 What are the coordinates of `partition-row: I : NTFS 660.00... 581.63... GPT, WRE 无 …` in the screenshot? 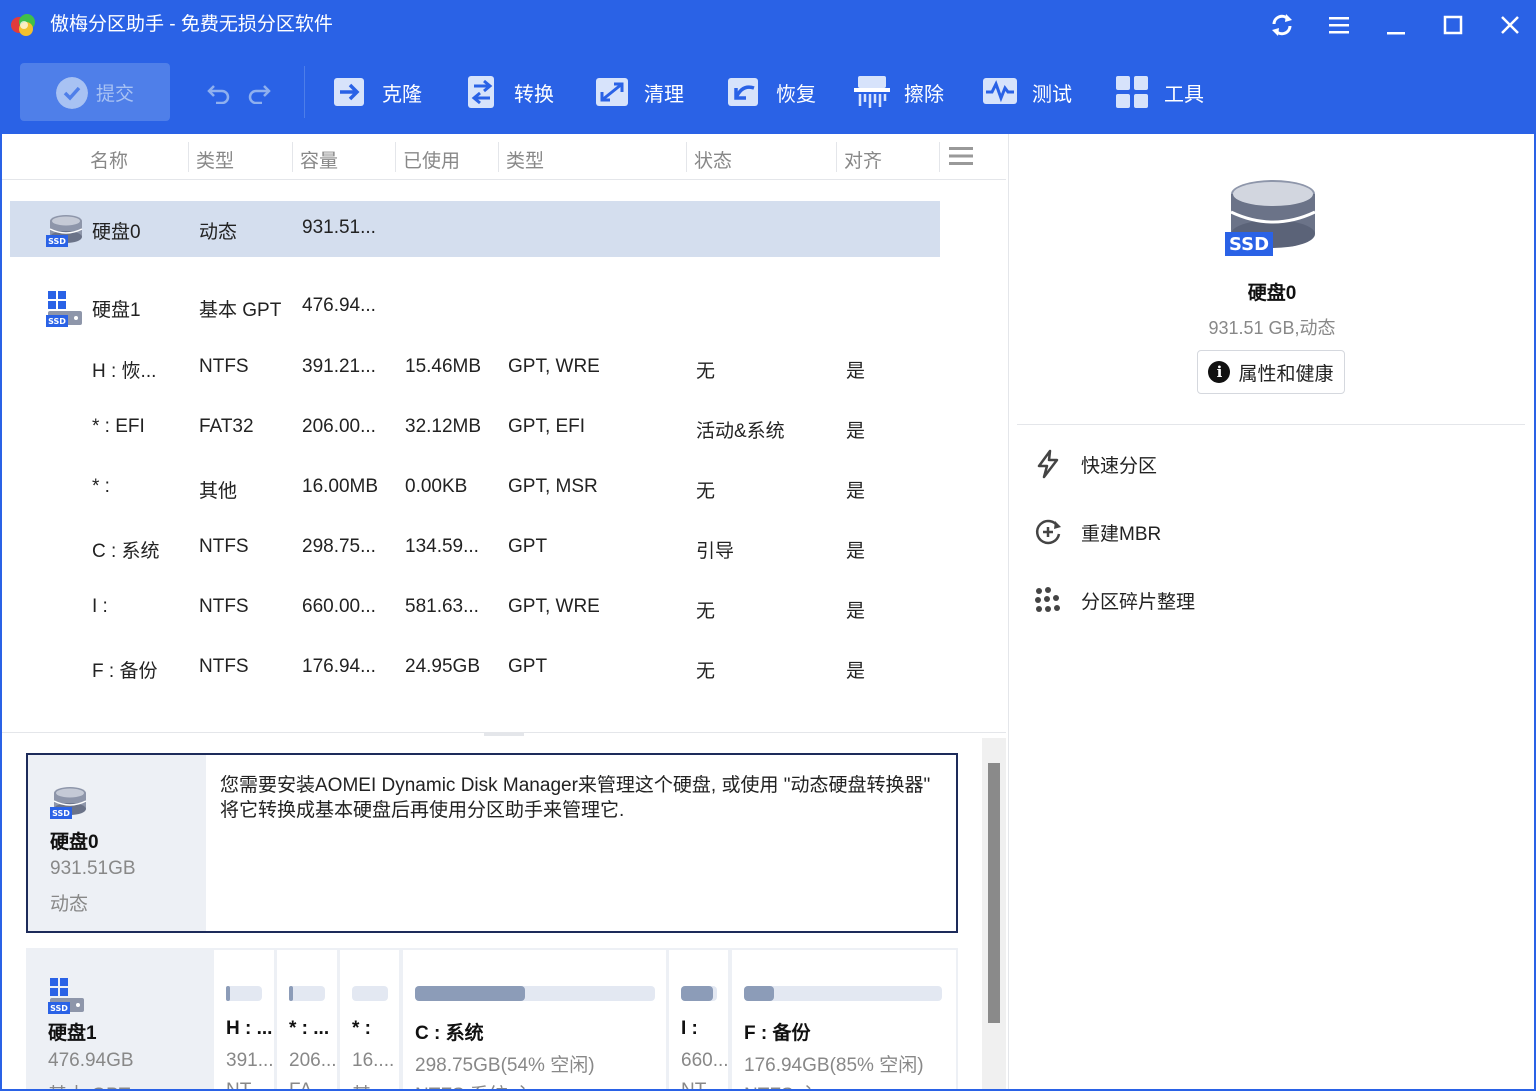 It's located at (475, 608).